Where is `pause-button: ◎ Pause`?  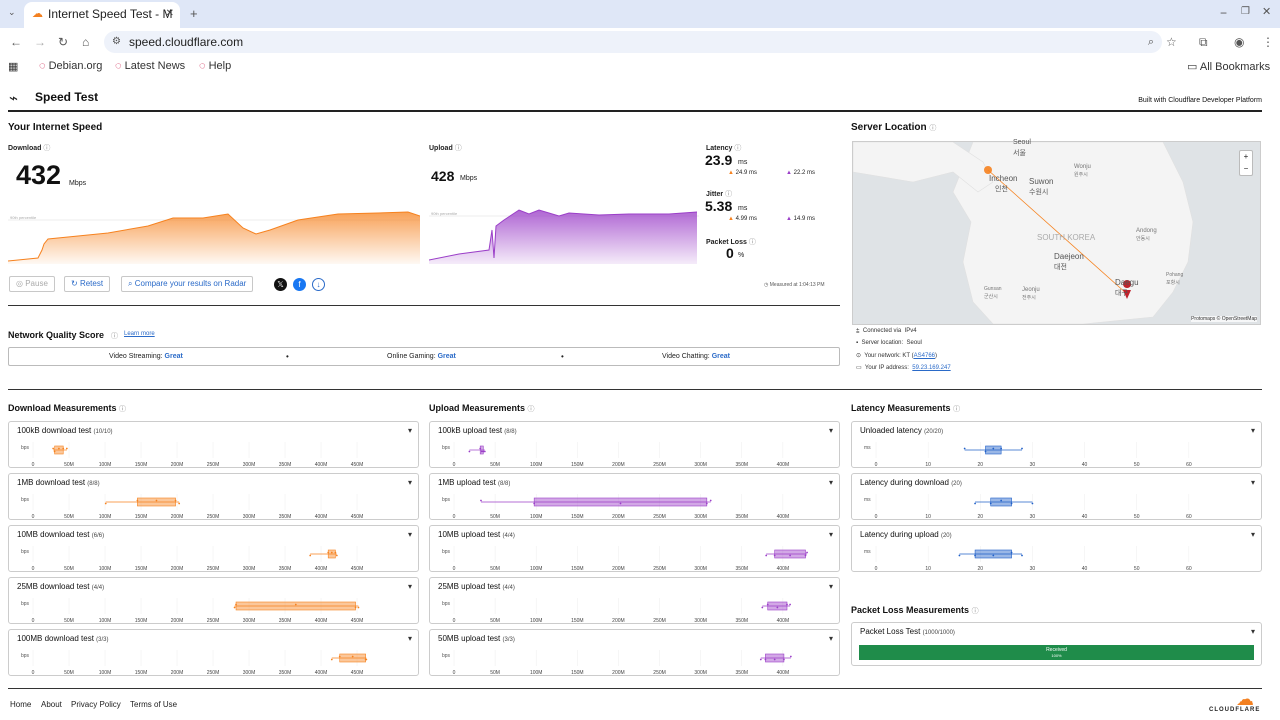
pause-button: ◎ Pause is located at coordinates (32, 284).